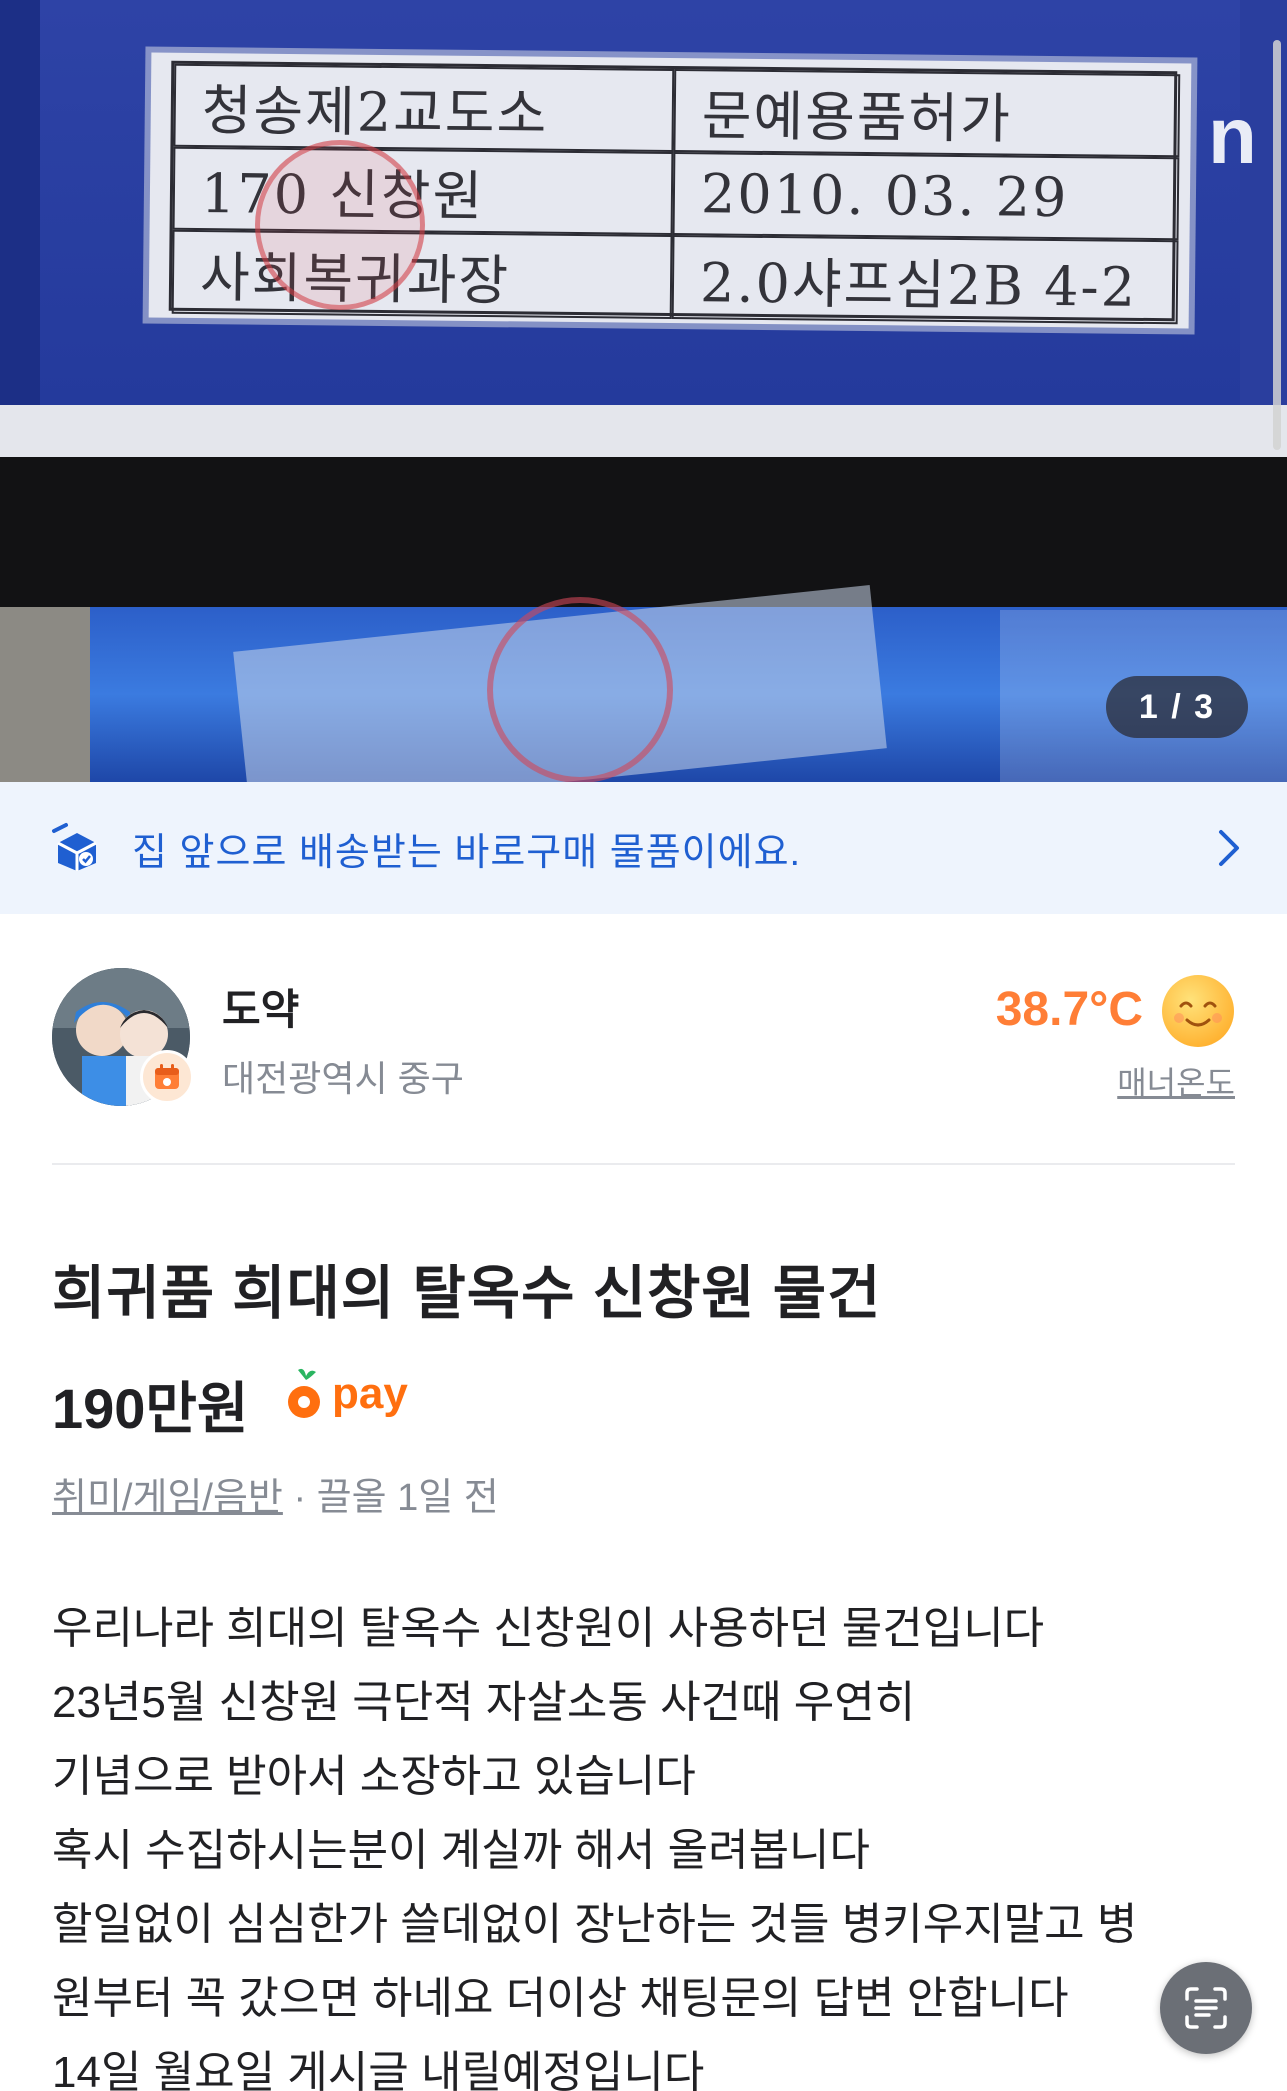  What do you see at coordinates (467, 852) in the screenshot?
I see `delivery-banner-text: 집 앞으로 배송받는 바로구매 물품이에요.` at bounding box center [467, 852].